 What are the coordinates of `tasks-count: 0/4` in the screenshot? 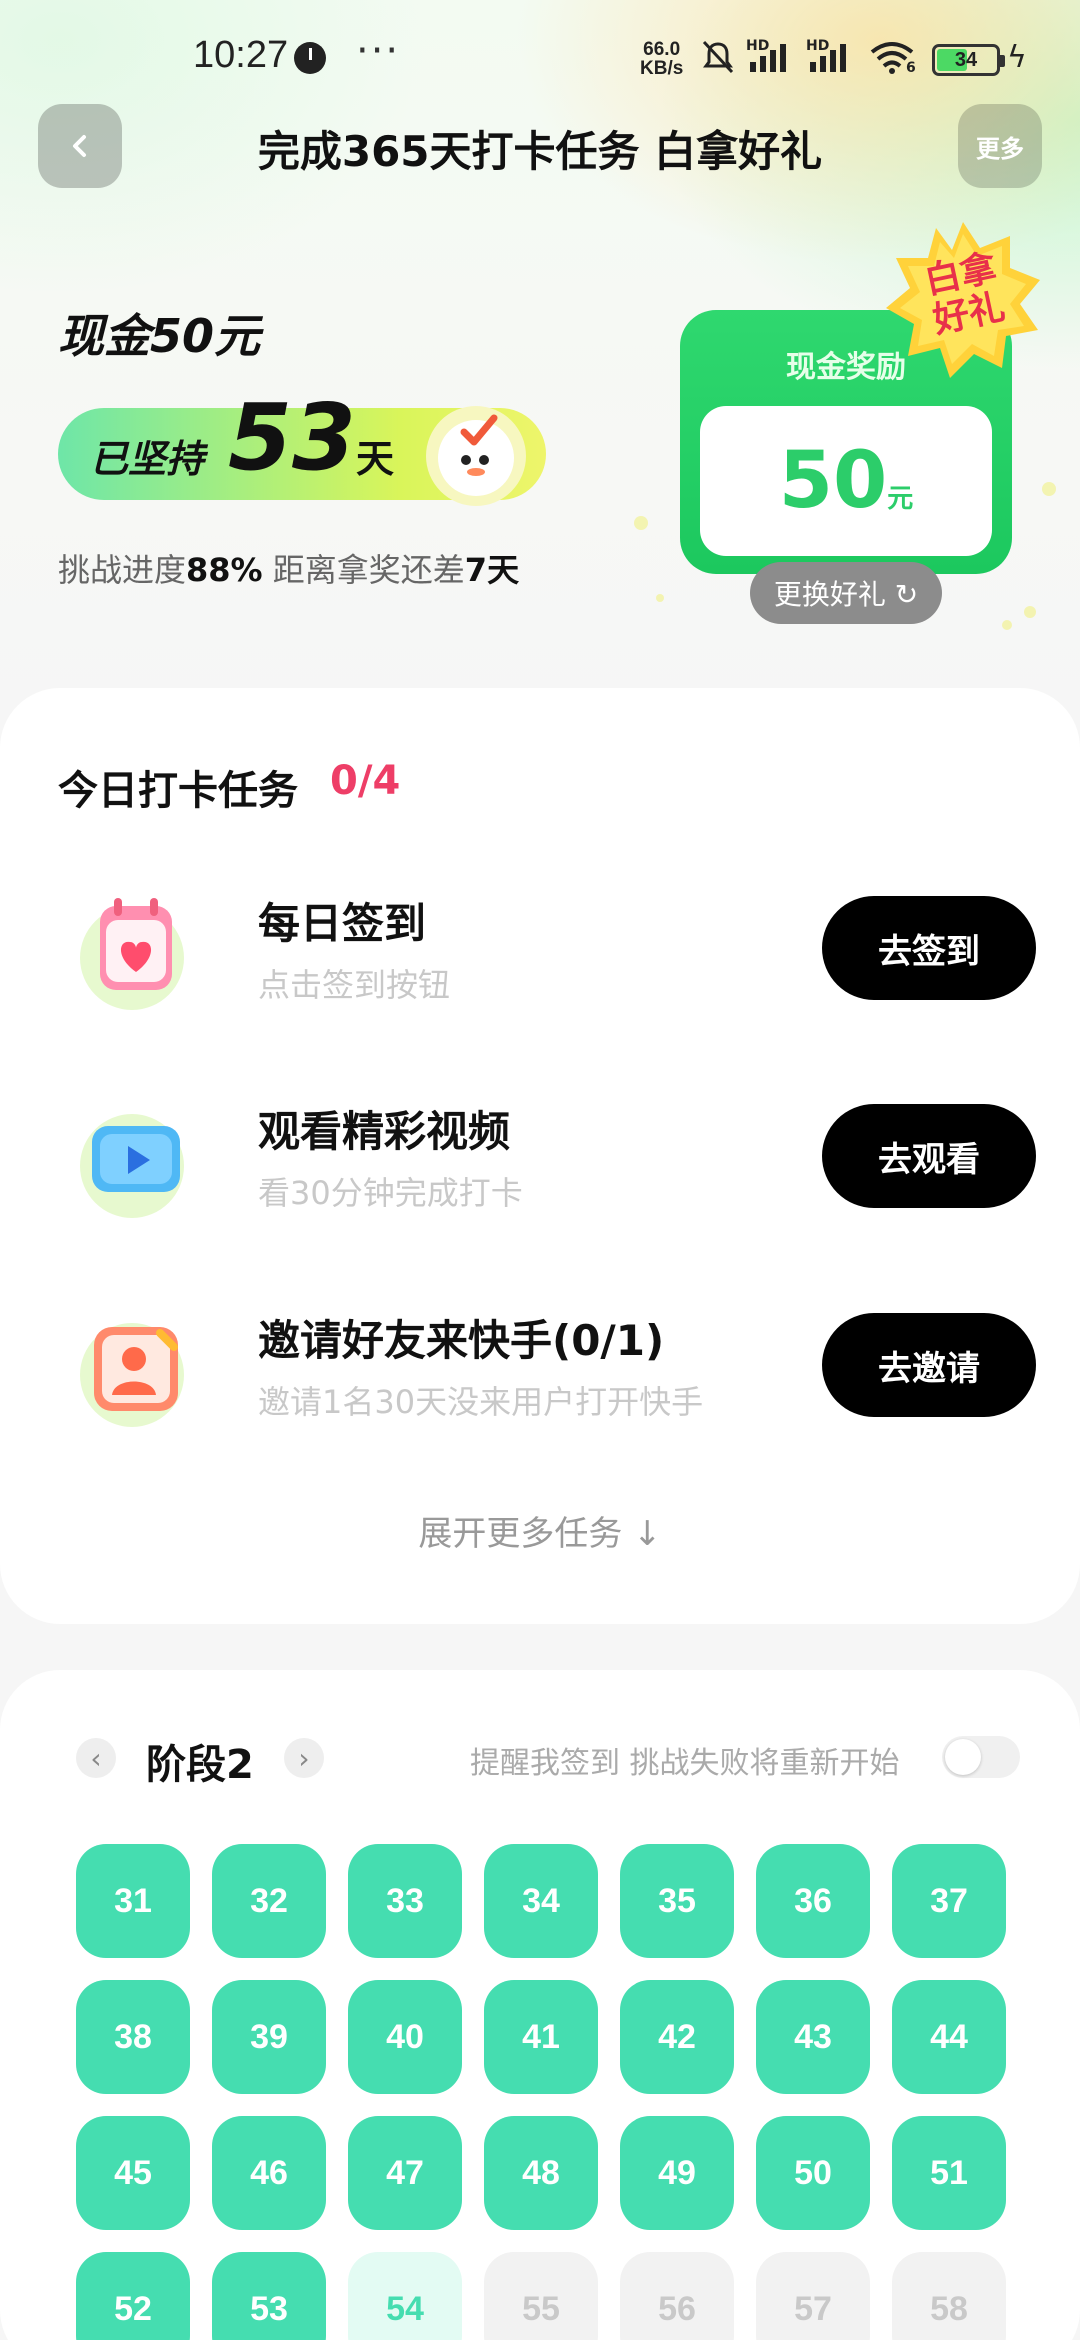 It's located at (365, 781).